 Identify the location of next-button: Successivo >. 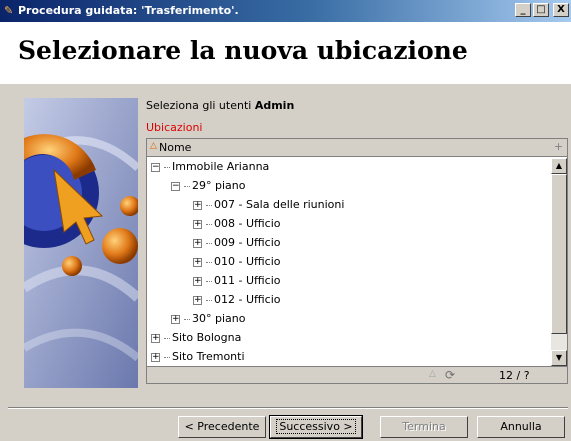
(316, 427).